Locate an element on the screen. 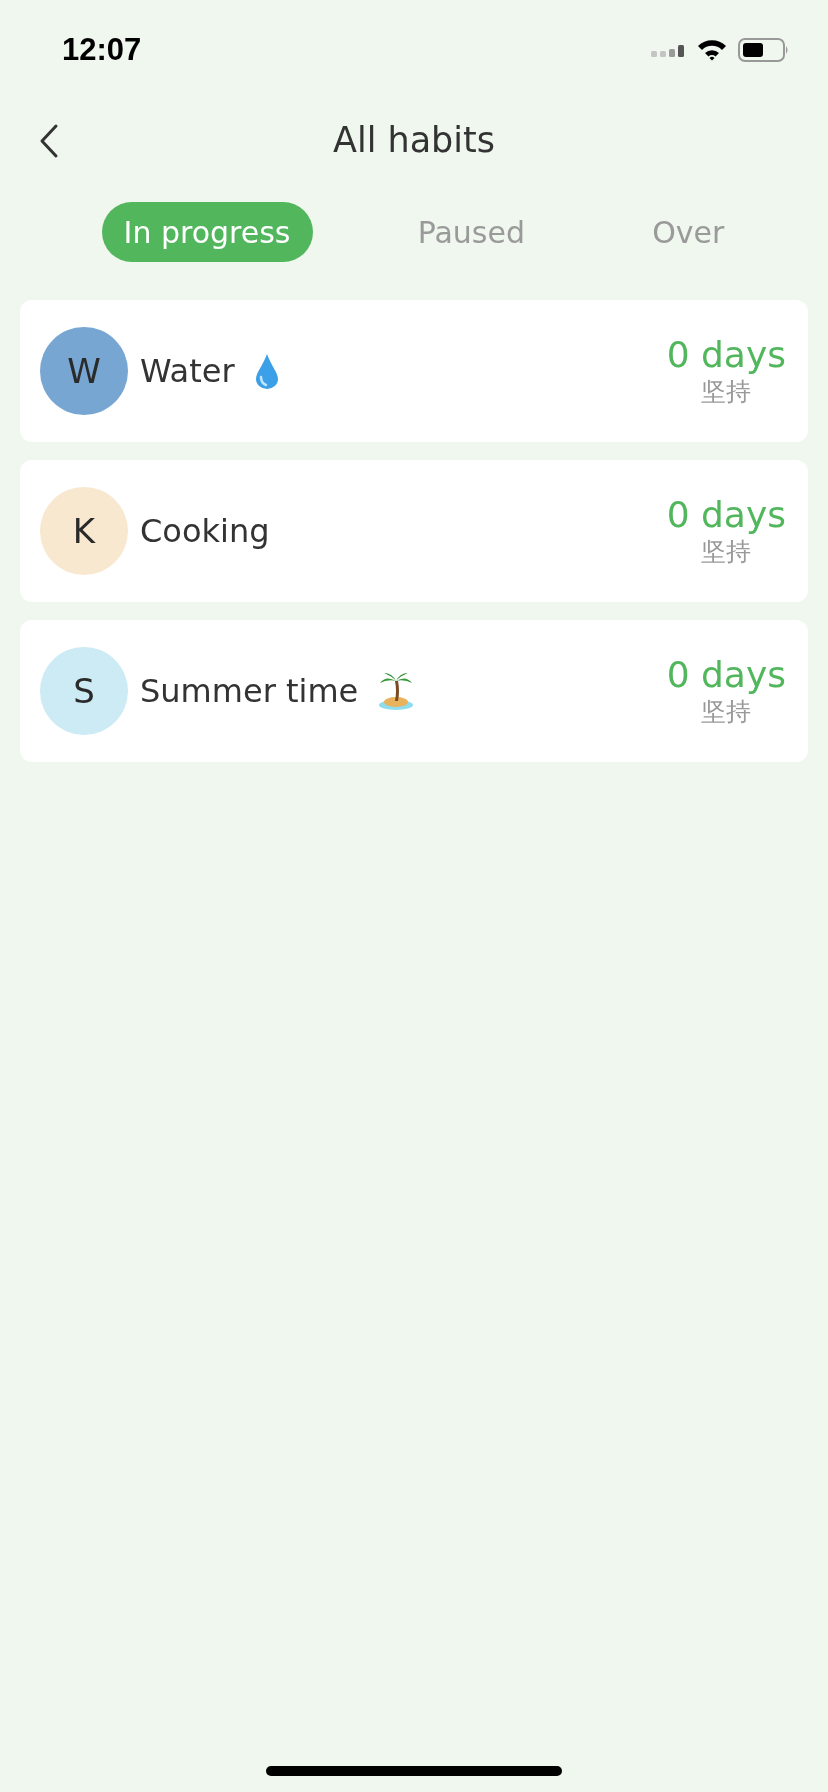  wifi-icon is located at coordinates (712, 50).